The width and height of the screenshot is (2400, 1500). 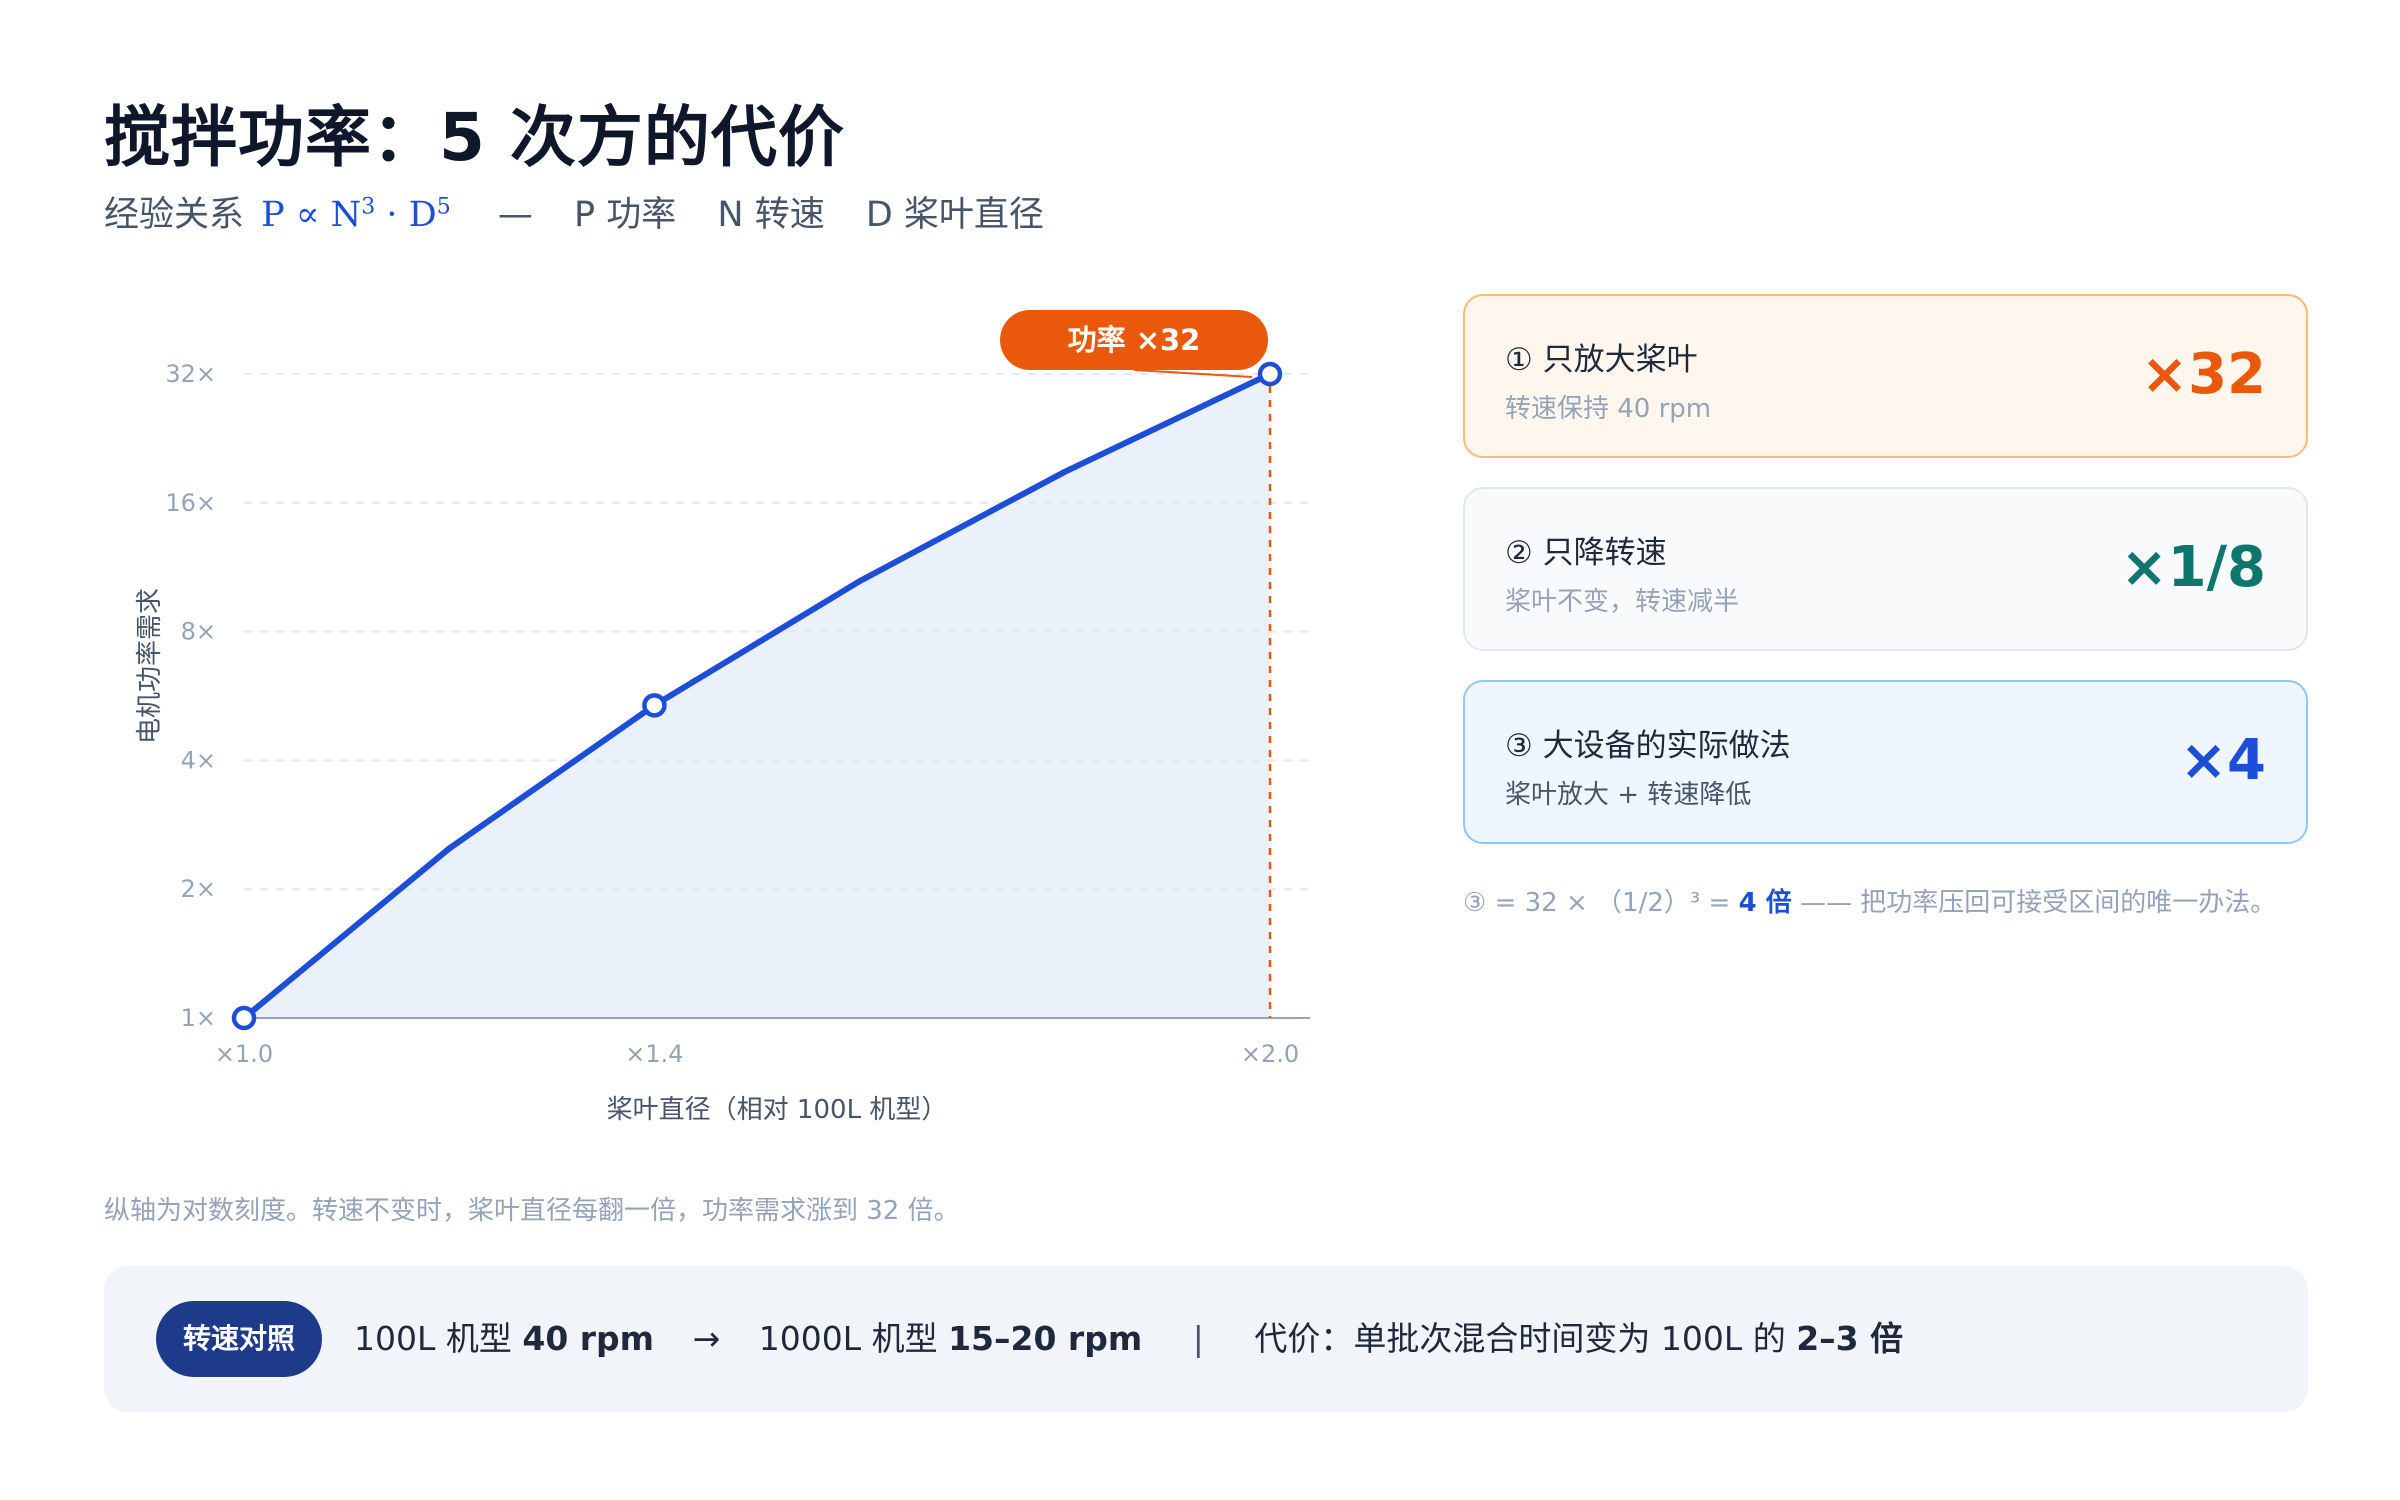 I want to click on card-actual-practice: ③ 大设备的实际做法 桨叶放大 + 转速降低 ×4, so click(x=1885, y=762).